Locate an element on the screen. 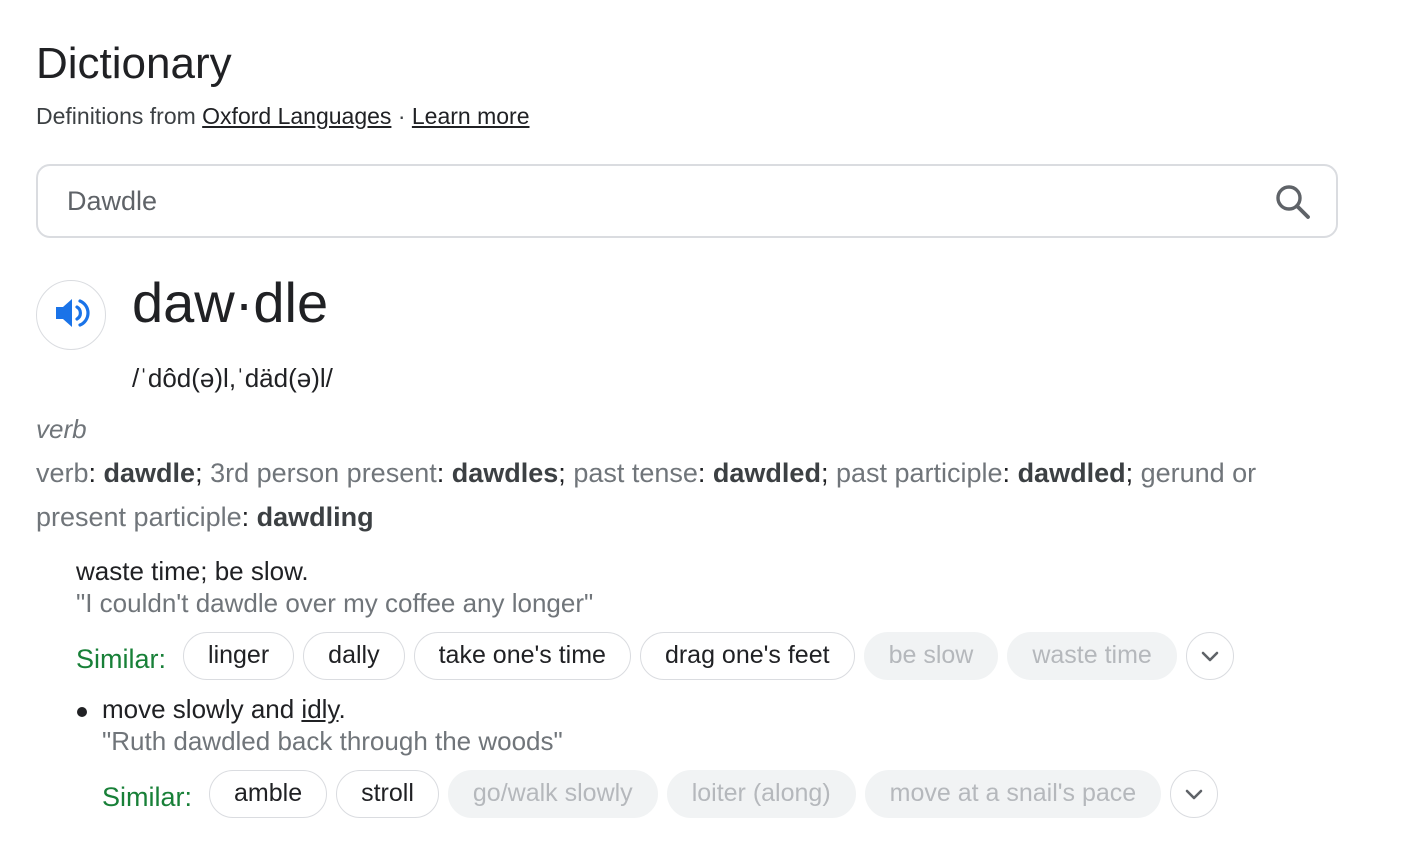  form-label: past tense is located at coordinates (635, 473).